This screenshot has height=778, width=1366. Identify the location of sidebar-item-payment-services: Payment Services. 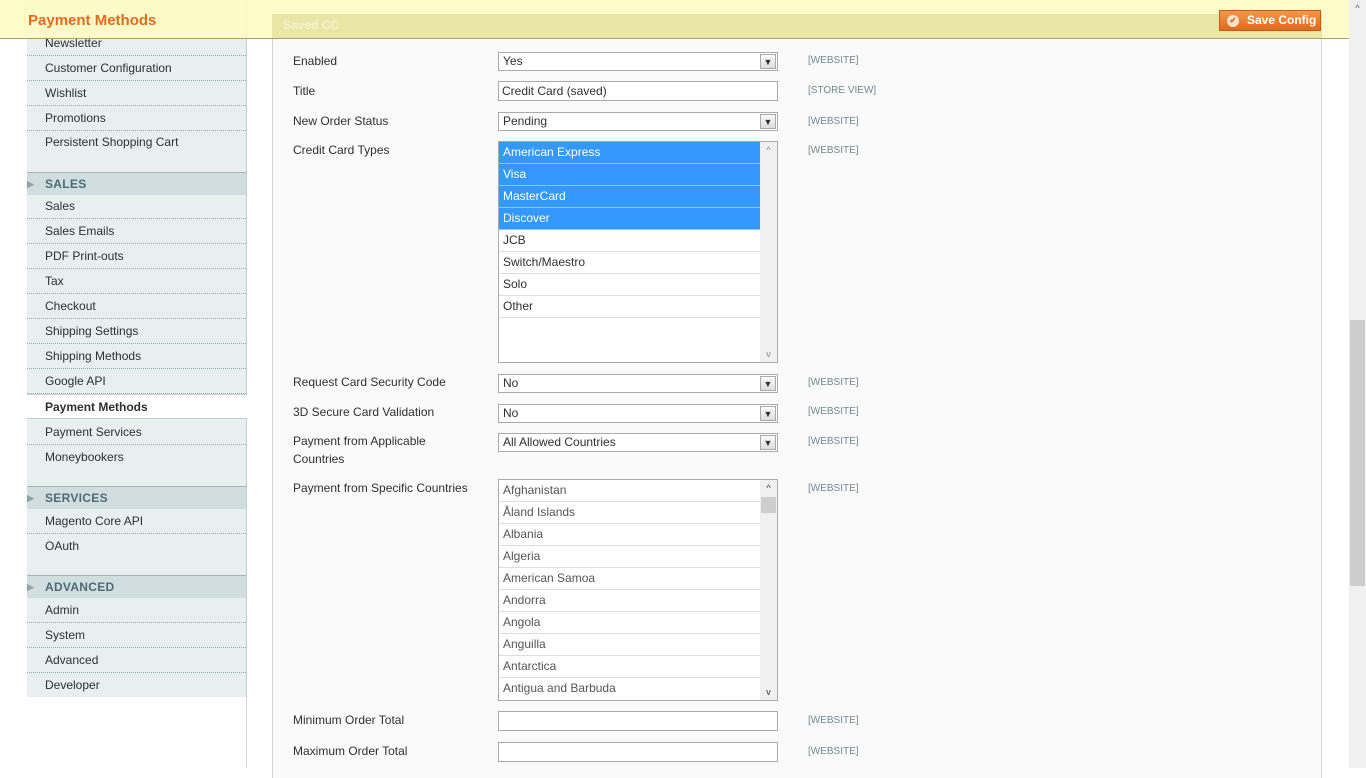
(136, 432).